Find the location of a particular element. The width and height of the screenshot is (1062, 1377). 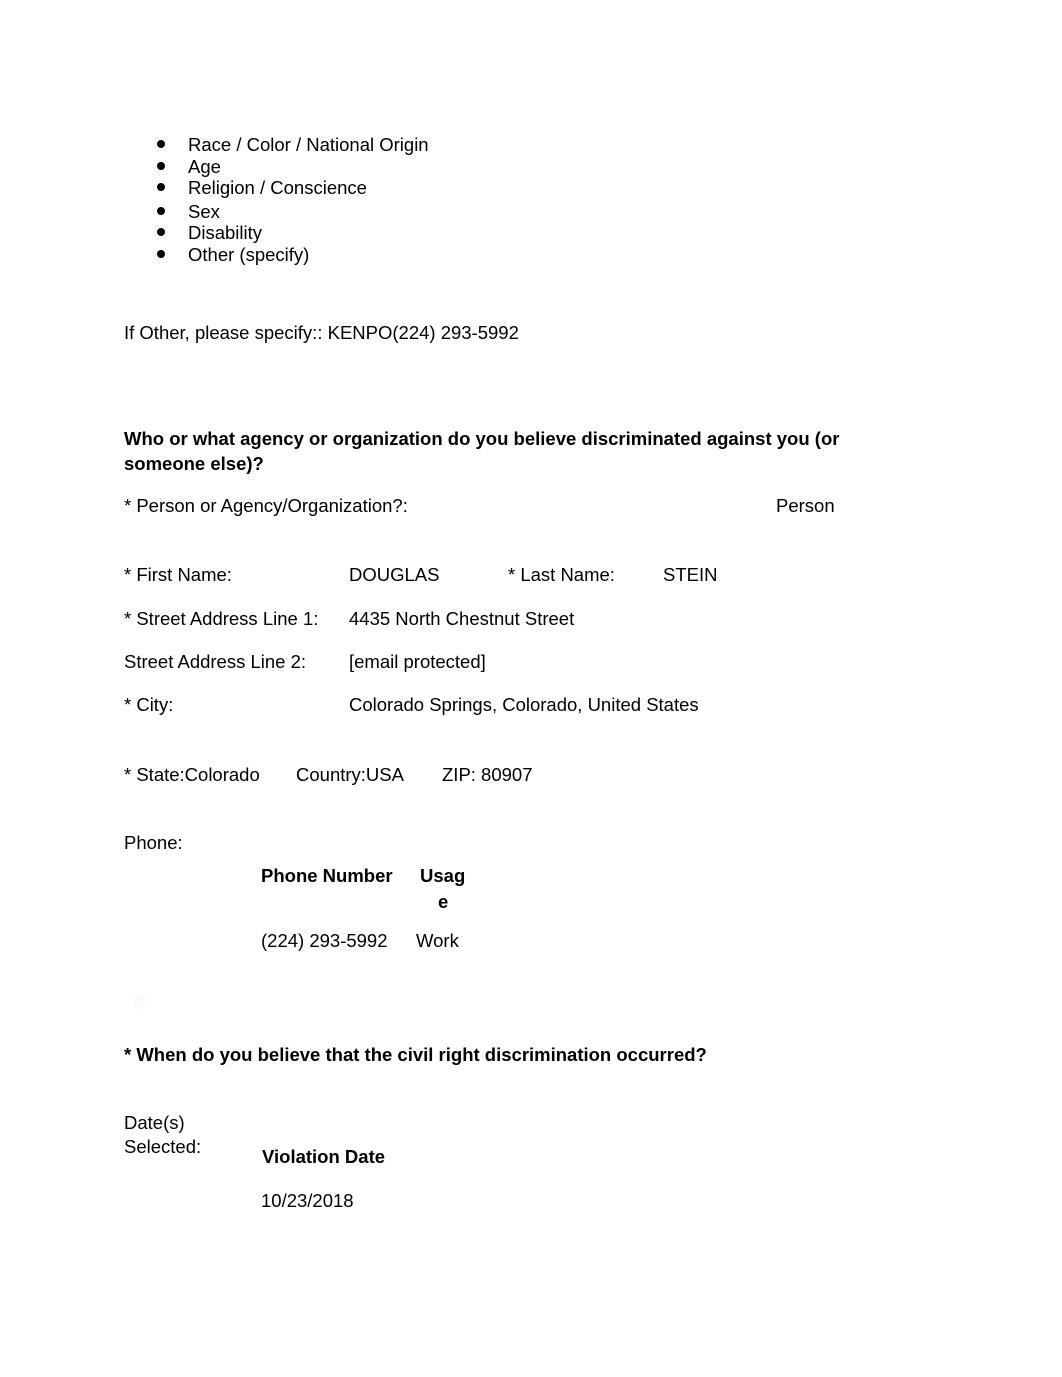

dates-selected-label-line2: Selected: is located at coordinates (163, 1146).